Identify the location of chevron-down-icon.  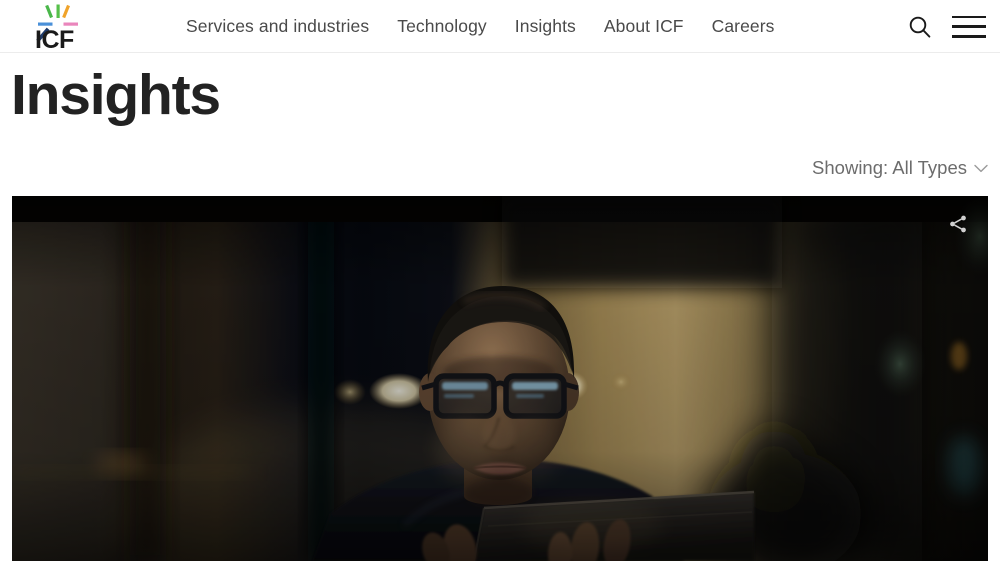
(981, 168).